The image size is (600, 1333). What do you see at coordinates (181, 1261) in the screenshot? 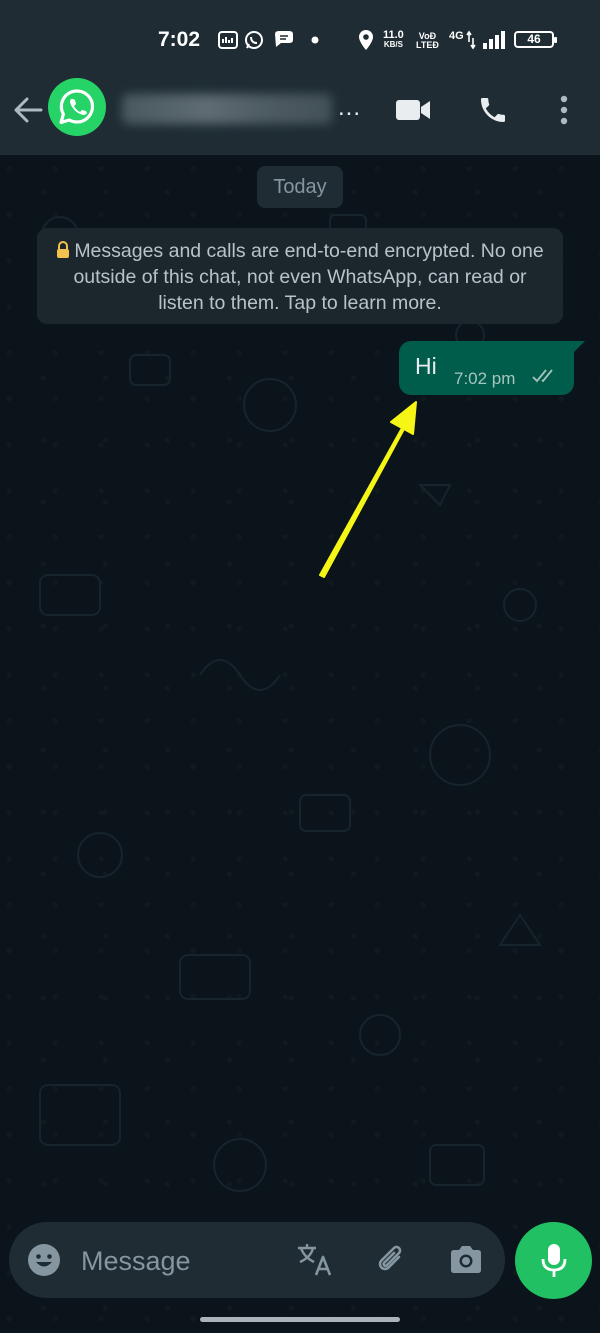
I see `message-input` at bounding box center [181, 1261].